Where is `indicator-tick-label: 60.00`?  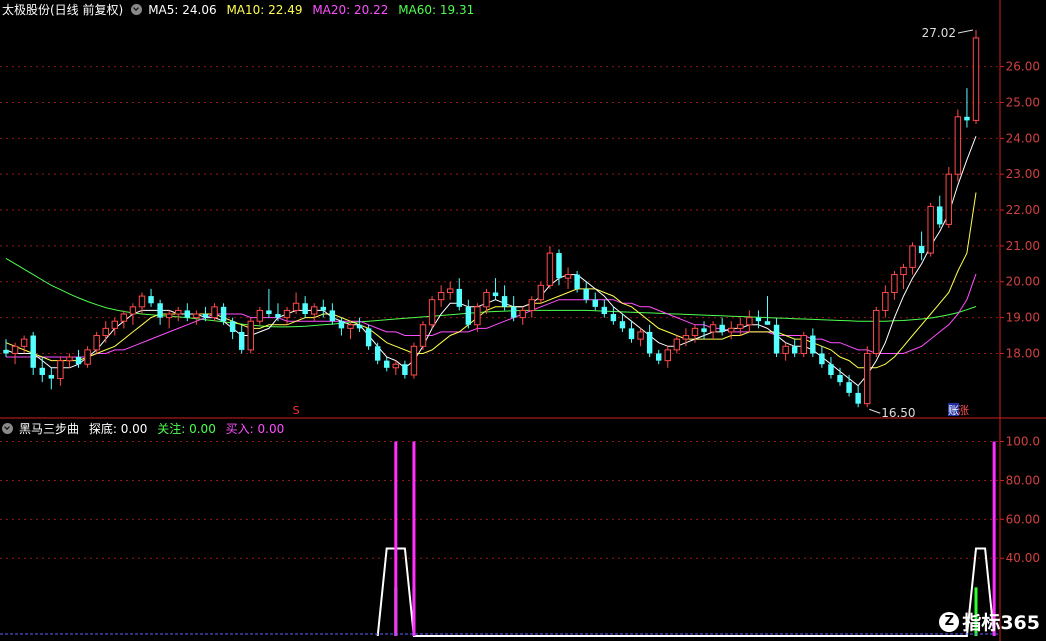 indicator-tick-label: 60.00 is located at coordinates (1023, 519).